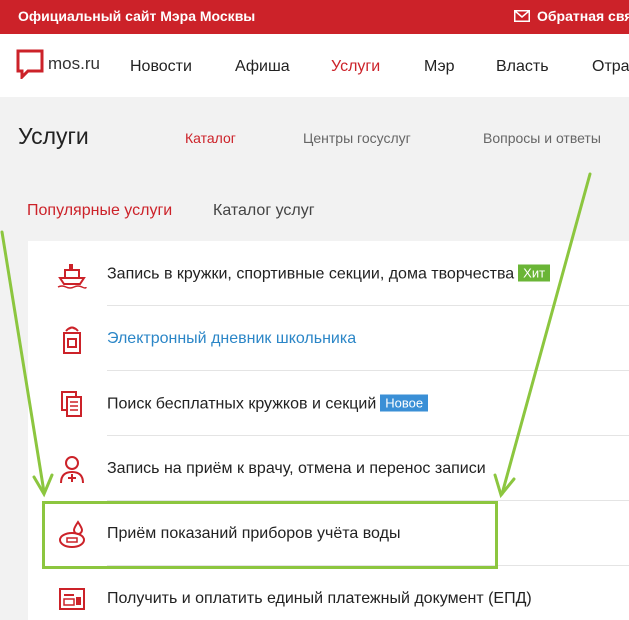  What do you see at coordinates (542, 138) in the screenshot?
I see `subnav-faq: Вопросы и ответы` at bounding box center [542, 138].